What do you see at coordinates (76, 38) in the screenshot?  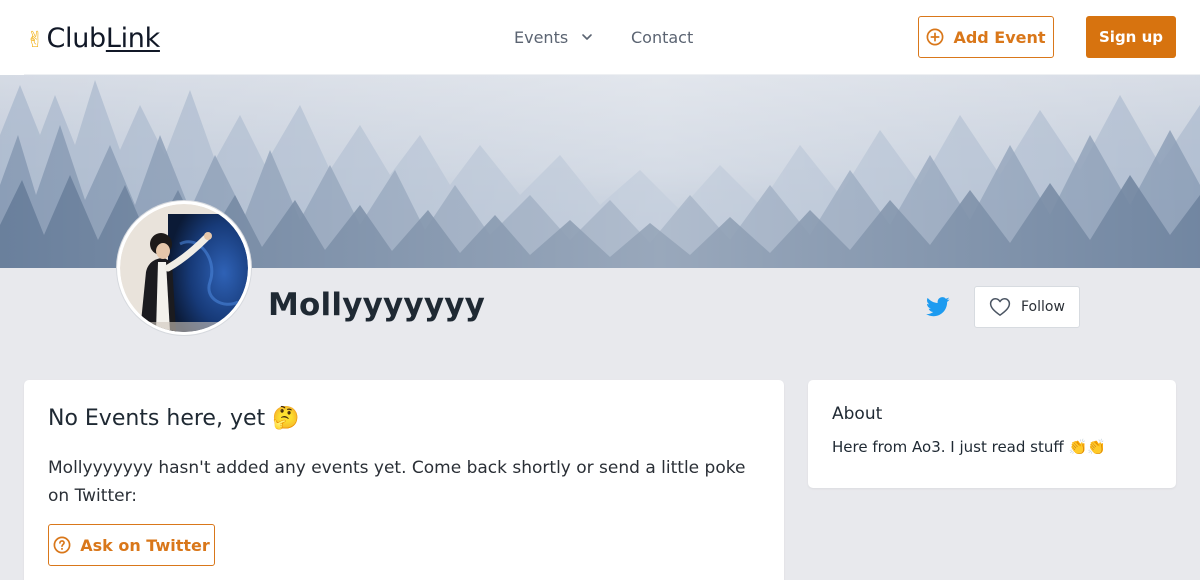 I see `logo-text-club: Club` at bounding box center [76, 38].